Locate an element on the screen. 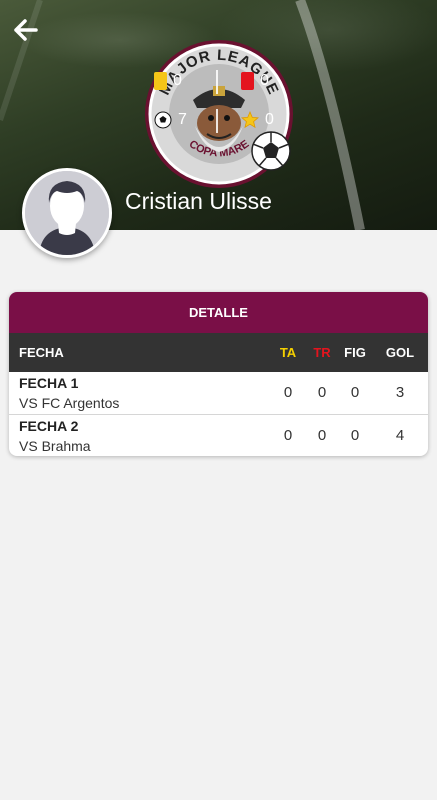  match-opponent: VS Brahma is located at coordinates (55, 446).